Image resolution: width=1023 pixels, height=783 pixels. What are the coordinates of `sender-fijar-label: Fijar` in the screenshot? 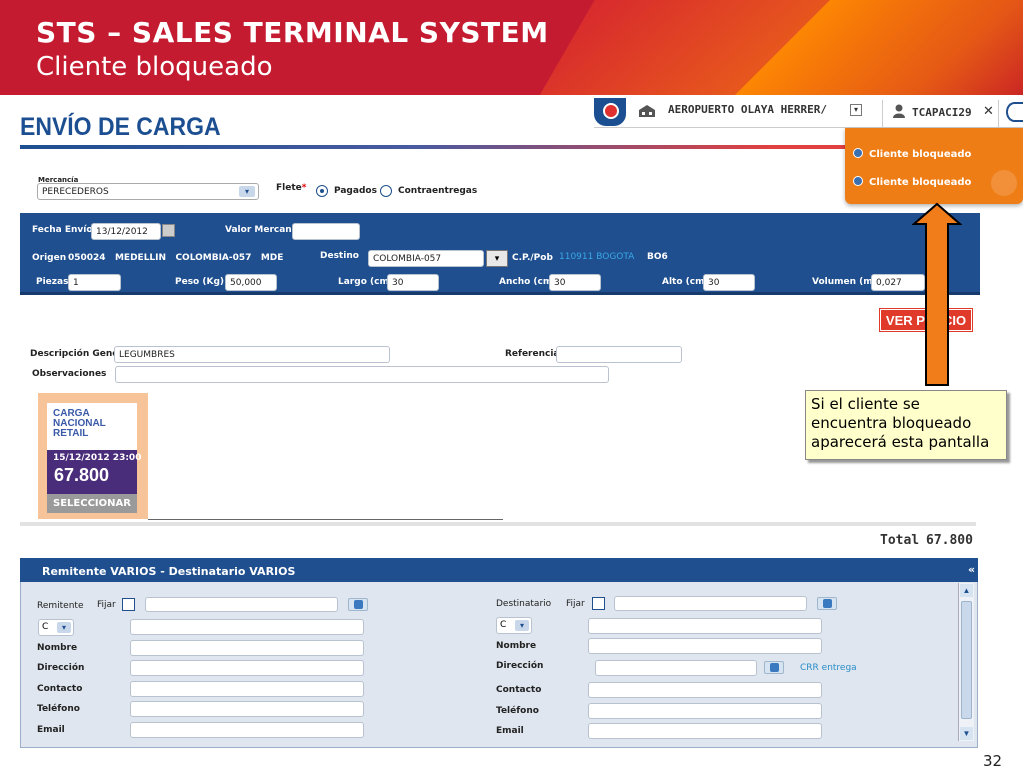 It's located at (106, 605).